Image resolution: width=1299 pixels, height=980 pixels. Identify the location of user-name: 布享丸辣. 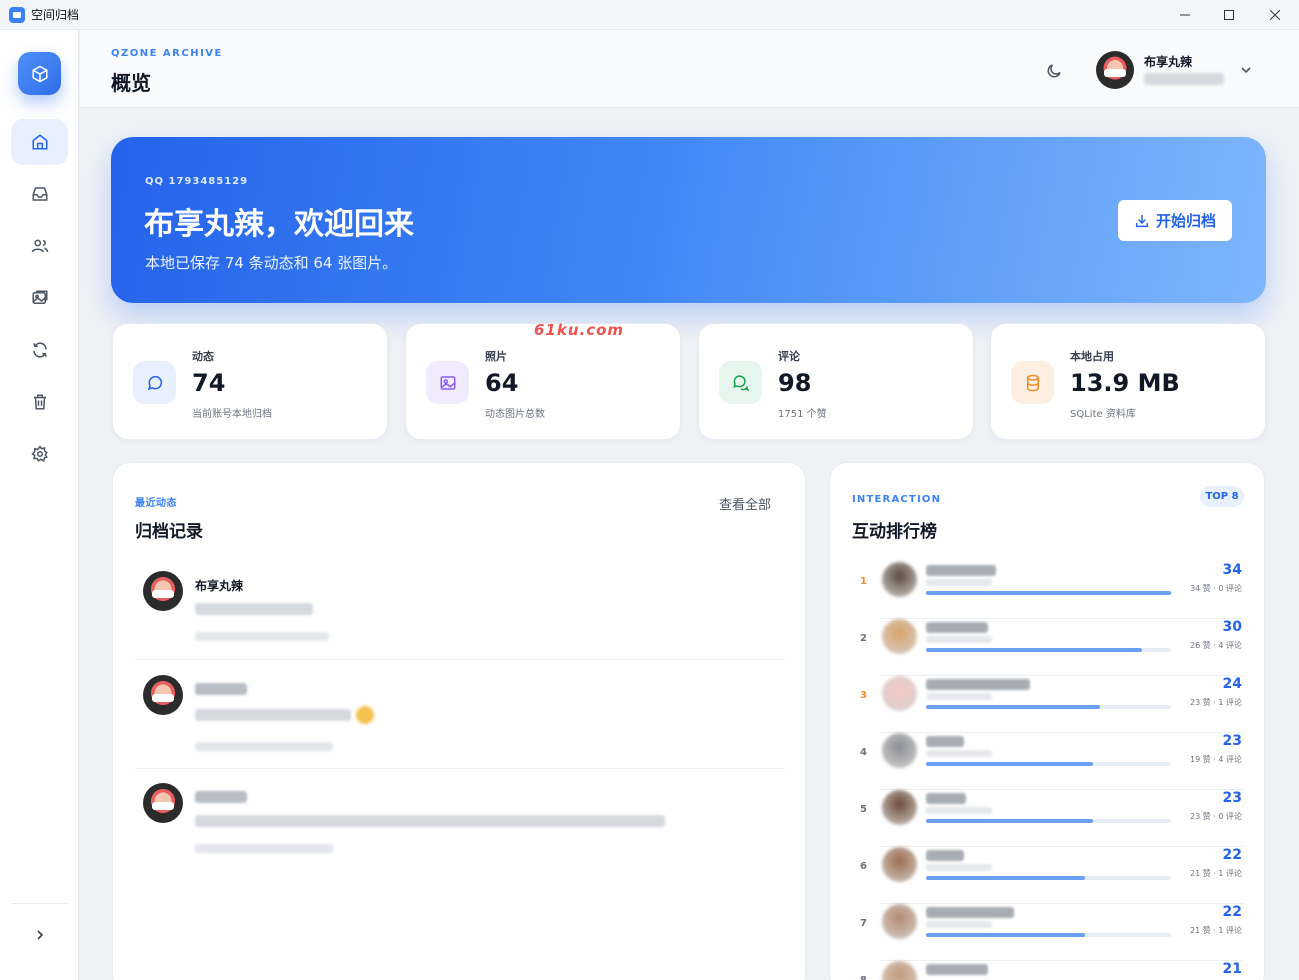
(1168, 62).